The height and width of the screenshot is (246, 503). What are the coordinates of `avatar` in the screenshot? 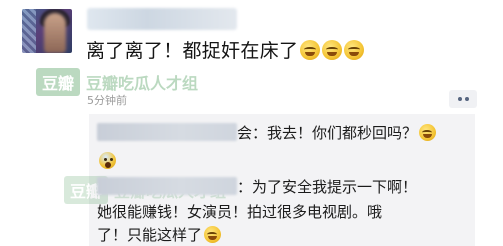 It's located at (47, 31).